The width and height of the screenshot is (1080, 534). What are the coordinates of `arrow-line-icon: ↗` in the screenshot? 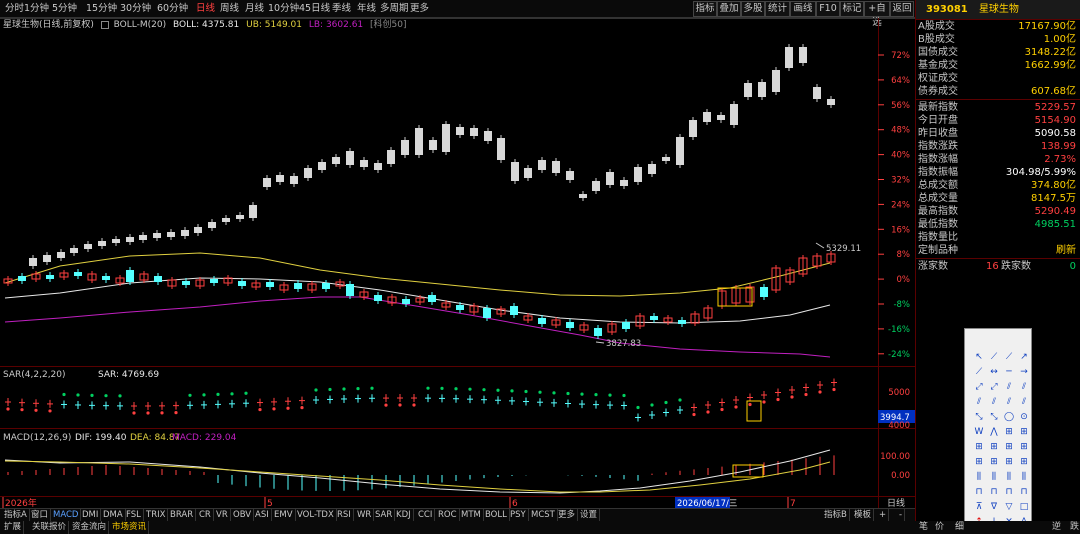 It's located at (1024, 357).